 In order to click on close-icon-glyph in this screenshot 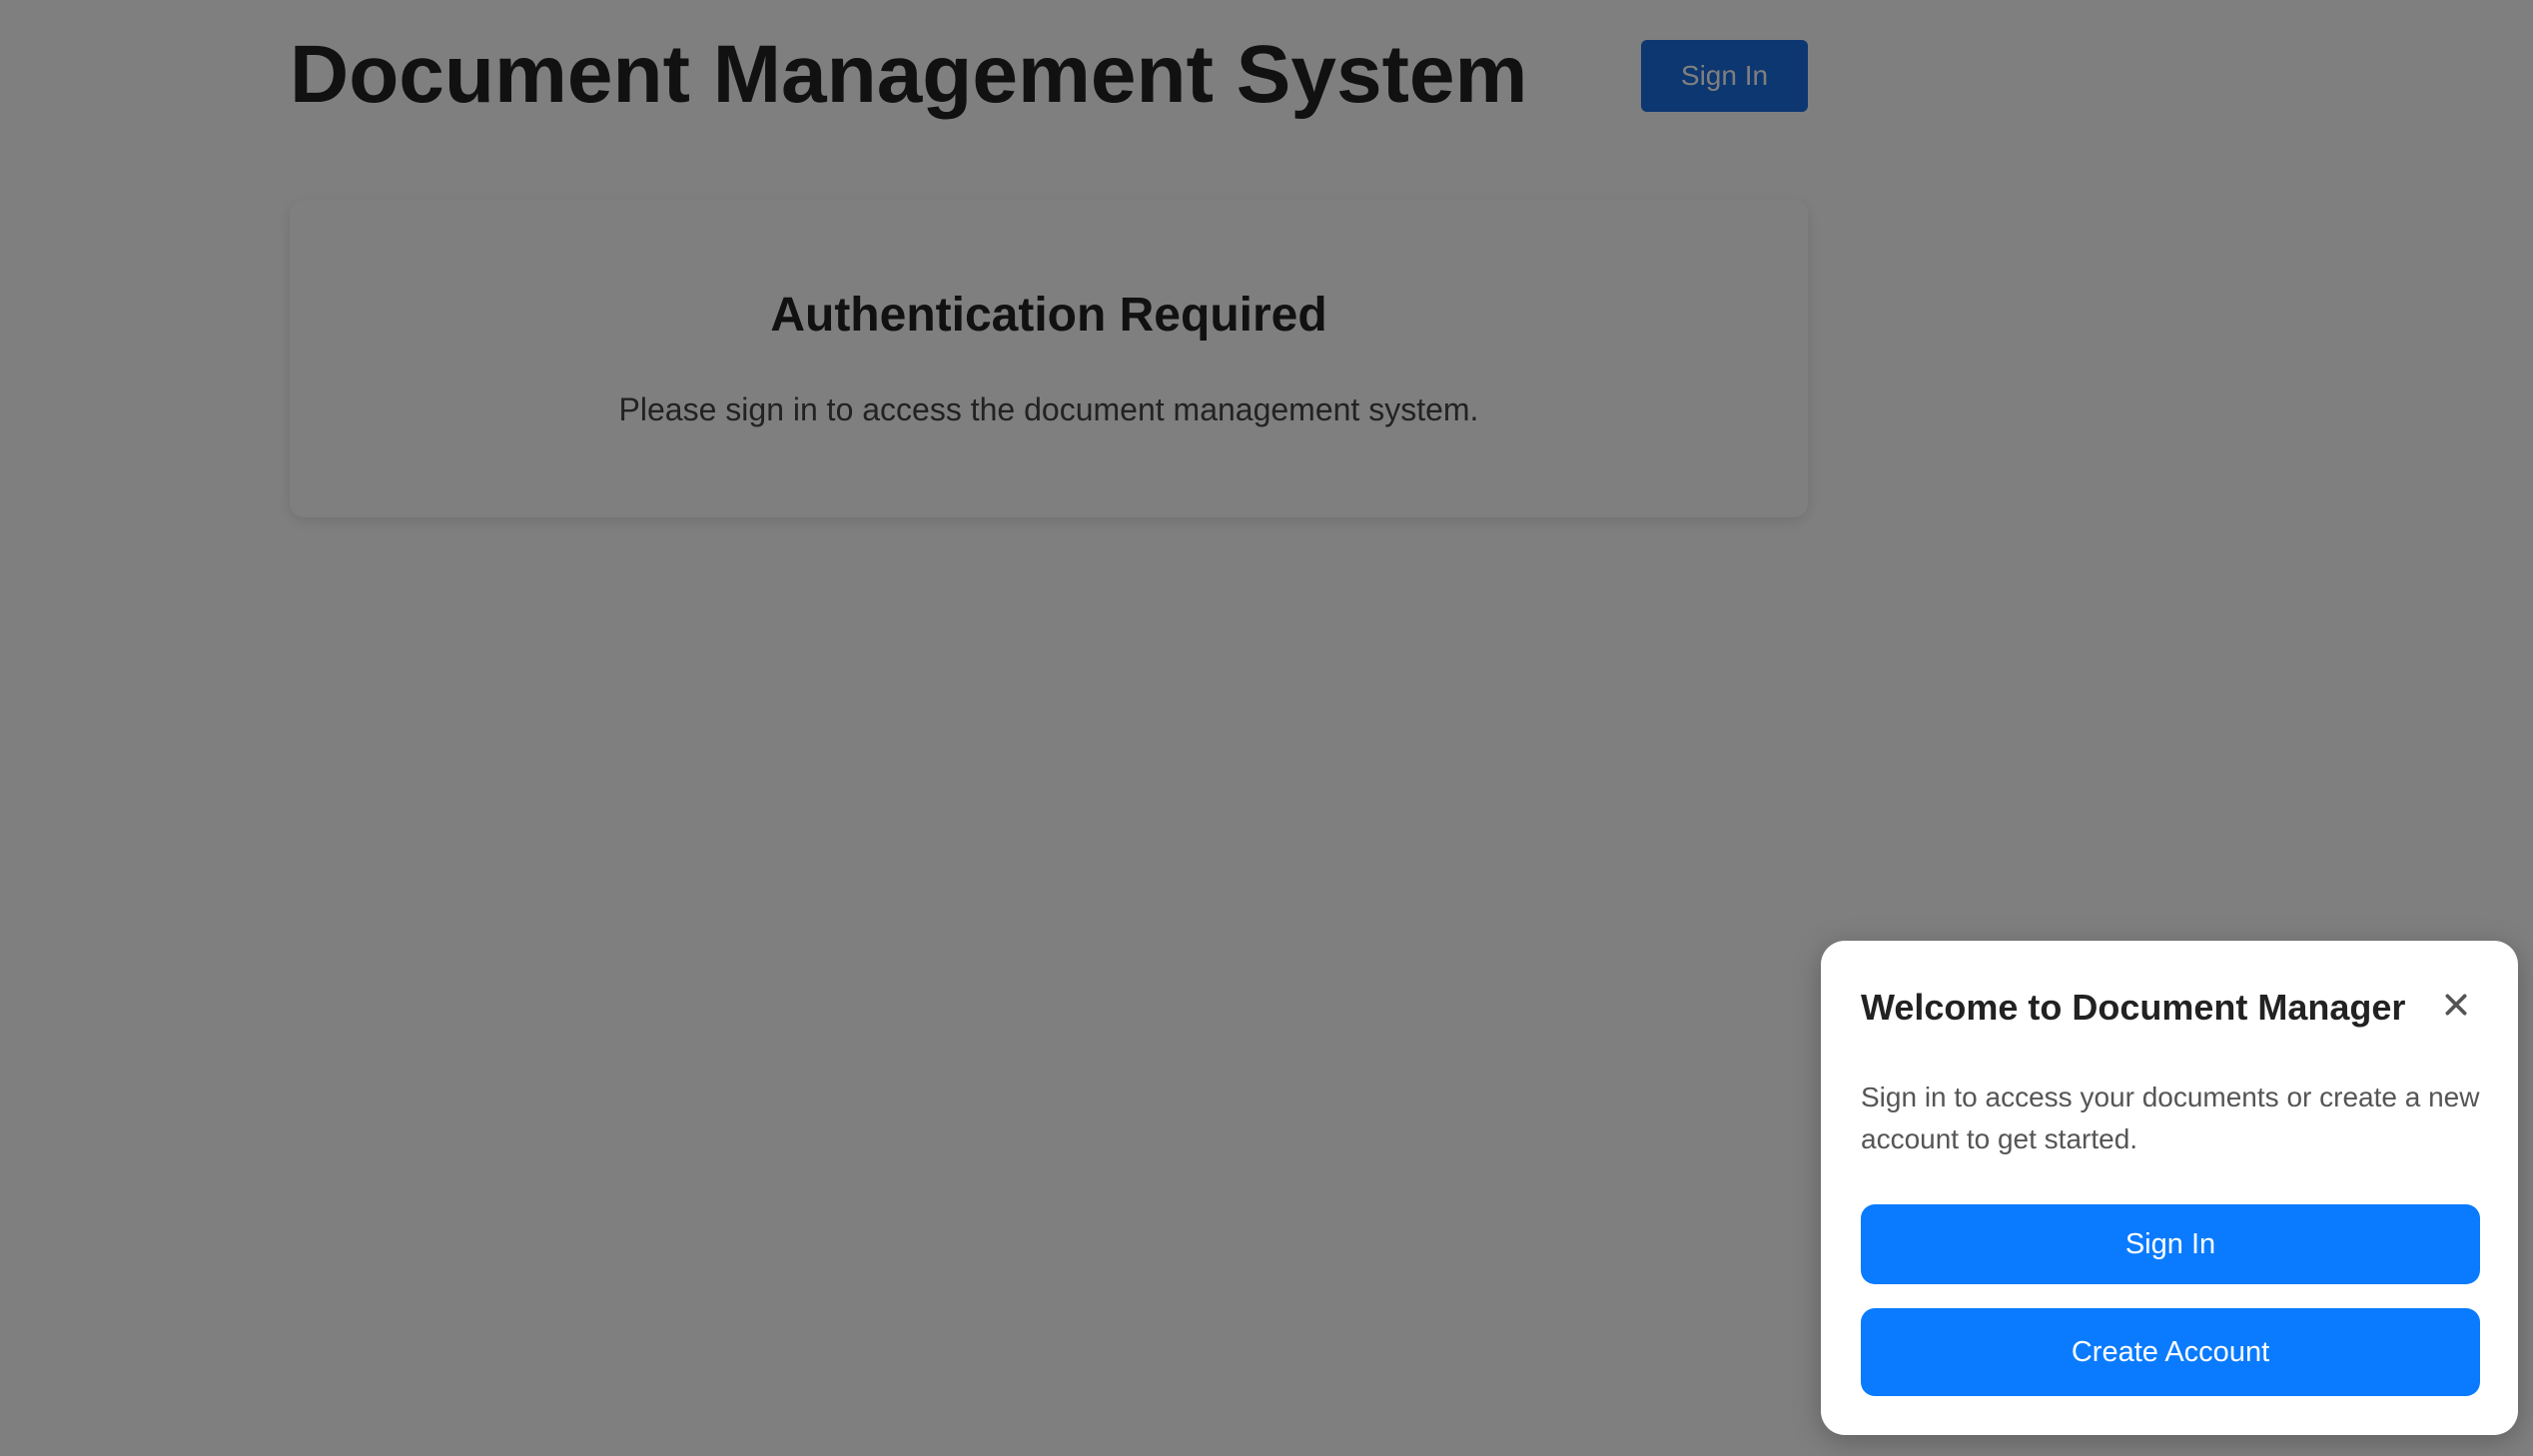, I will do `click(2456, 1005)`.